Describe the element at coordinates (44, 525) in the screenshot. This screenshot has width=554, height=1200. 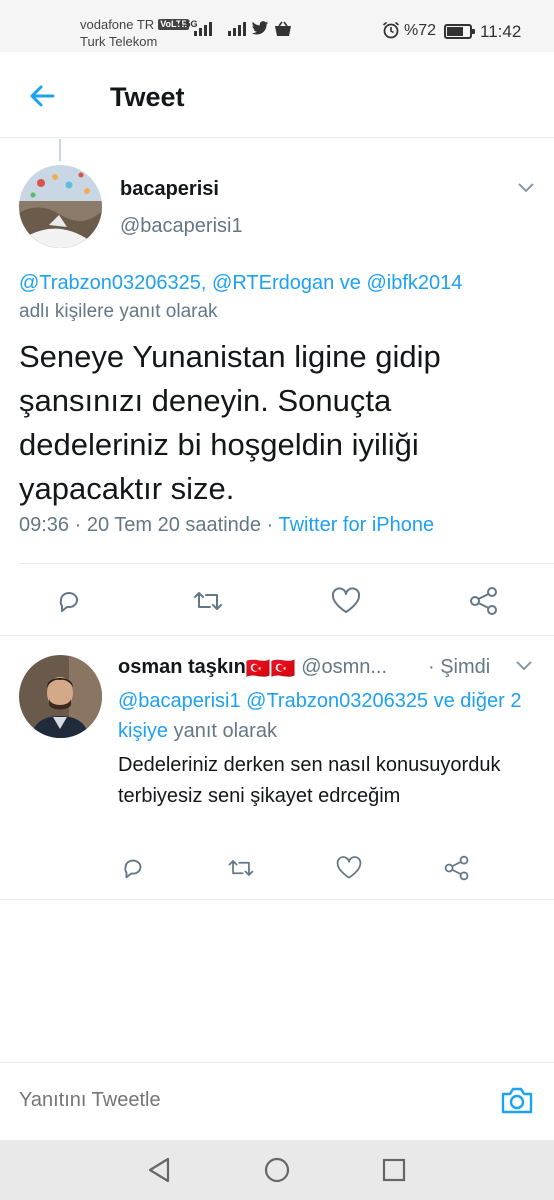
I see `tweet-time: 09:36` at that location.